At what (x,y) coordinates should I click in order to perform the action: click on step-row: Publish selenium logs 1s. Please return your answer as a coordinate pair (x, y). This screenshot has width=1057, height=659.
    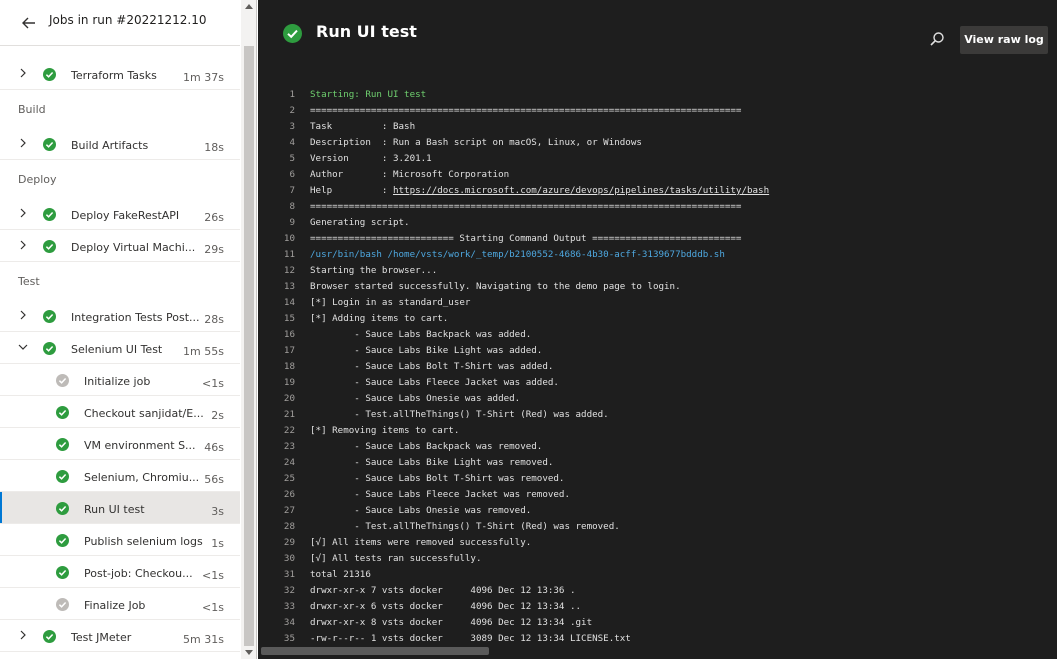
    Looking at the image, I should click on (120, 540).